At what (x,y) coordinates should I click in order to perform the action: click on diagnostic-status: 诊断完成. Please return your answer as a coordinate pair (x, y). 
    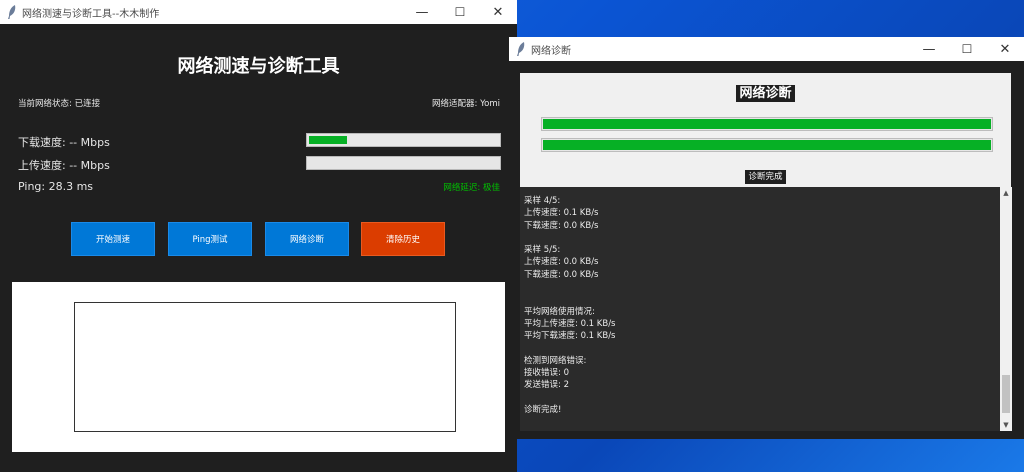
    Looking at the image, I should click on (765, 174).